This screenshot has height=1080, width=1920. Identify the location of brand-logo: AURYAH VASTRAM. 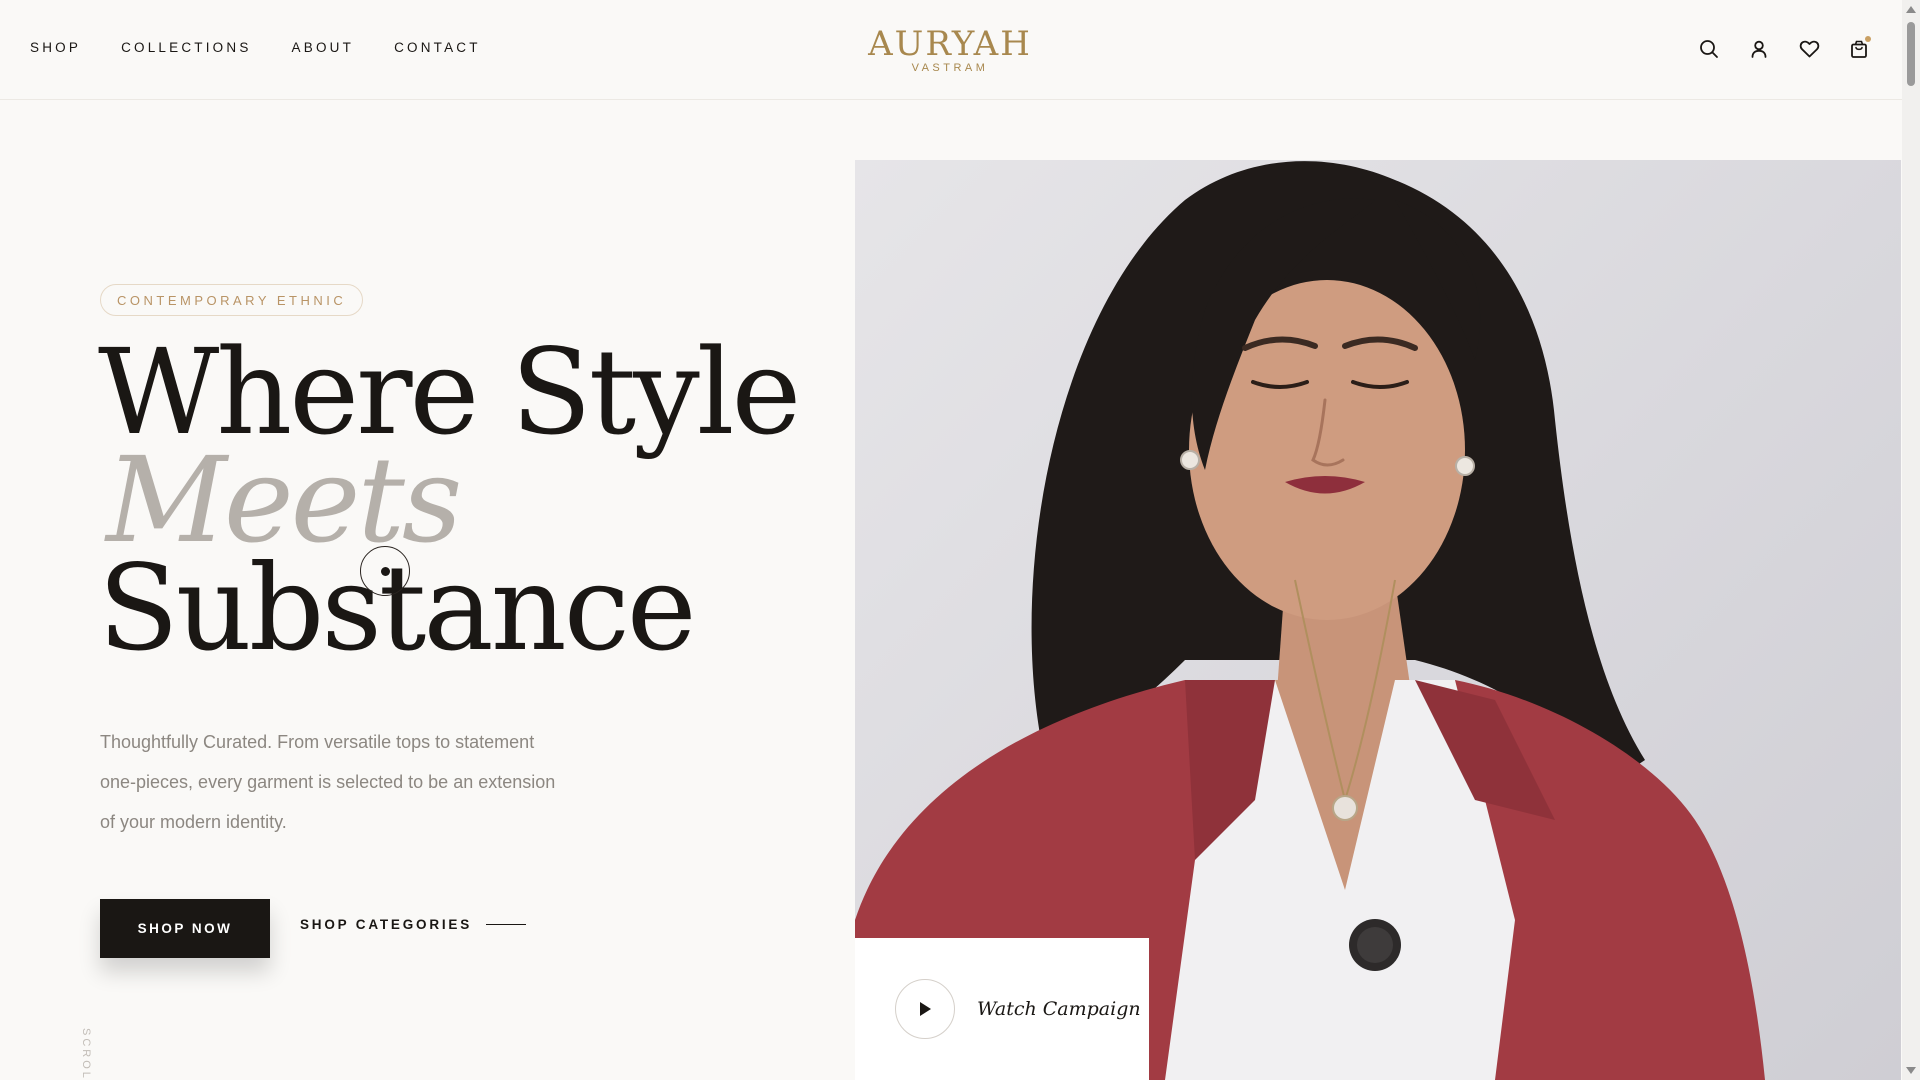
(950, 49).